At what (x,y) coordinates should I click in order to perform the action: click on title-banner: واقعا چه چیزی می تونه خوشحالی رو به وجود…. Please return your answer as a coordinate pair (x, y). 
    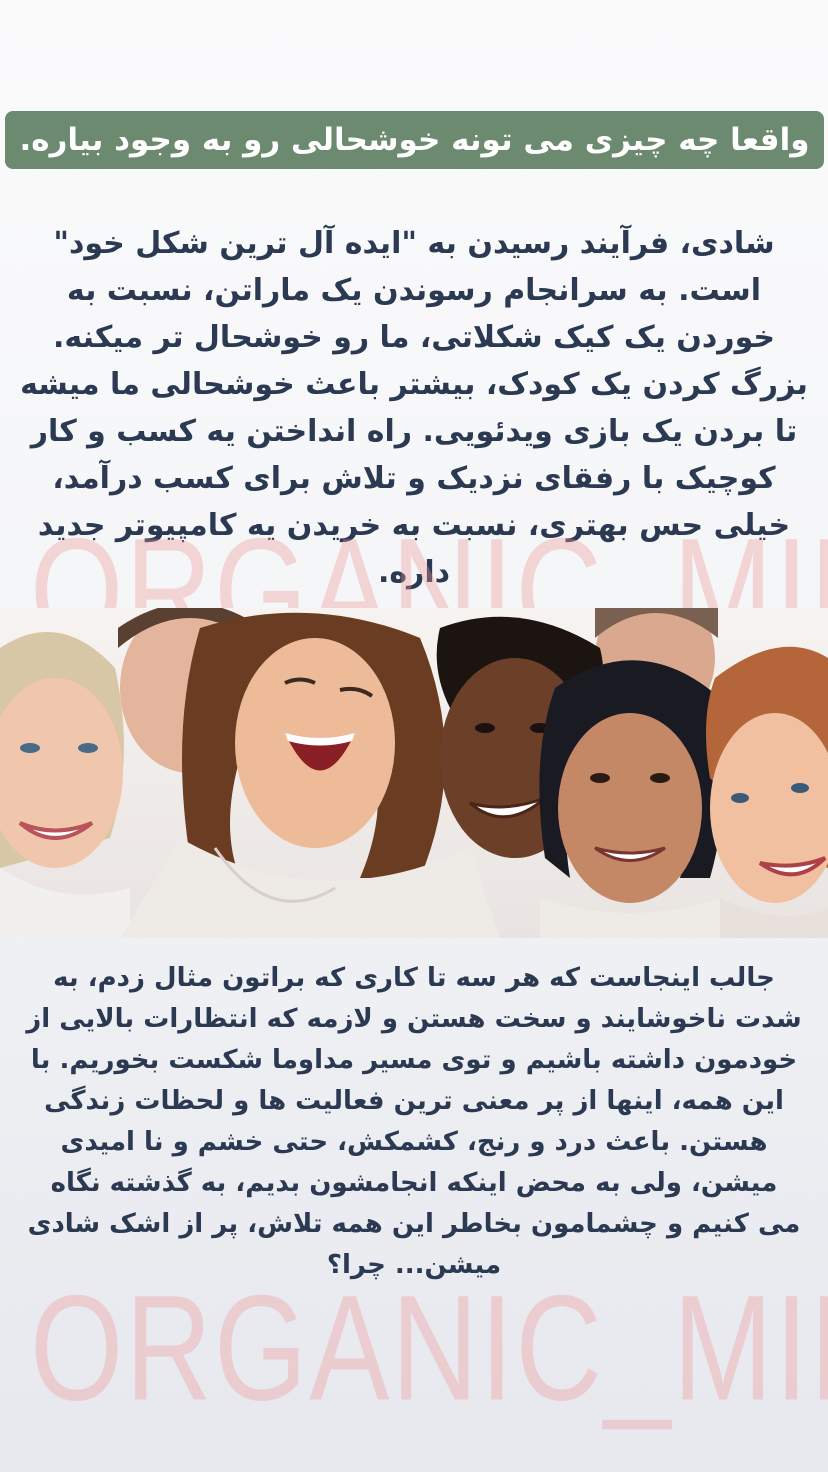
    Looking at the image, I should click on (414, 140).